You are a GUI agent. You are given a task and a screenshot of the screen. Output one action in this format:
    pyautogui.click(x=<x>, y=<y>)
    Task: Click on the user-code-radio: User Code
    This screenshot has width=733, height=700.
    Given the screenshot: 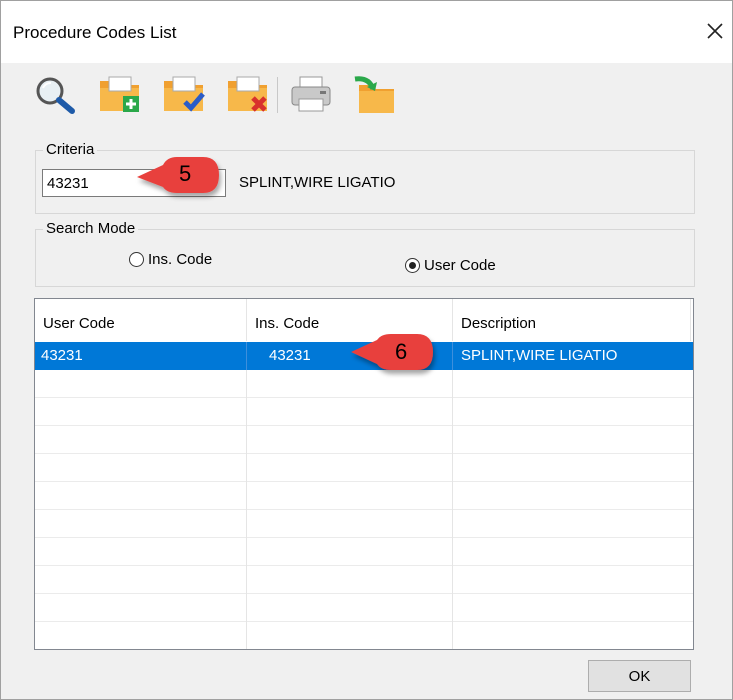 What is the action you would take?
    pyautogui.click(x=450, y=265)
    